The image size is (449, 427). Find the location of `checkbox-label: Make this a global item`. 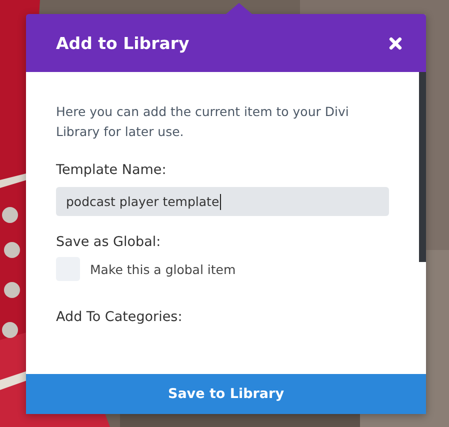

checkbox-label: Make this a global item is located at coordinates (163, 269).